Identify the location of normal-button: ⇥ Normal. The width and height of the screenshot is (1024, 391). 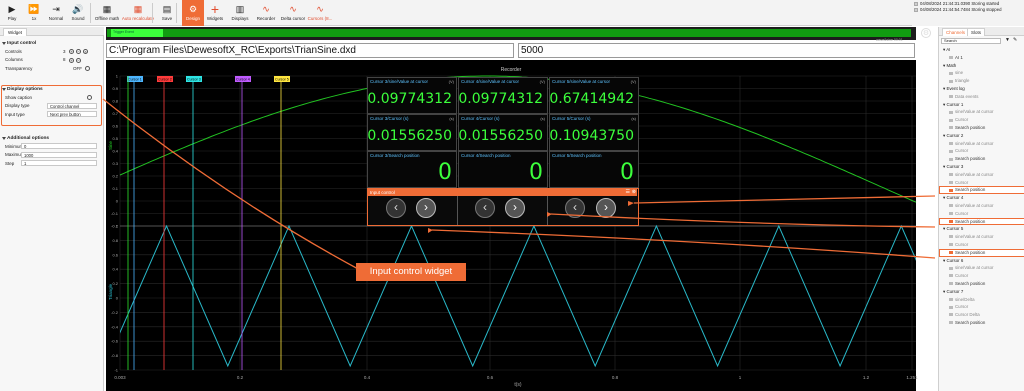
(56, 13).